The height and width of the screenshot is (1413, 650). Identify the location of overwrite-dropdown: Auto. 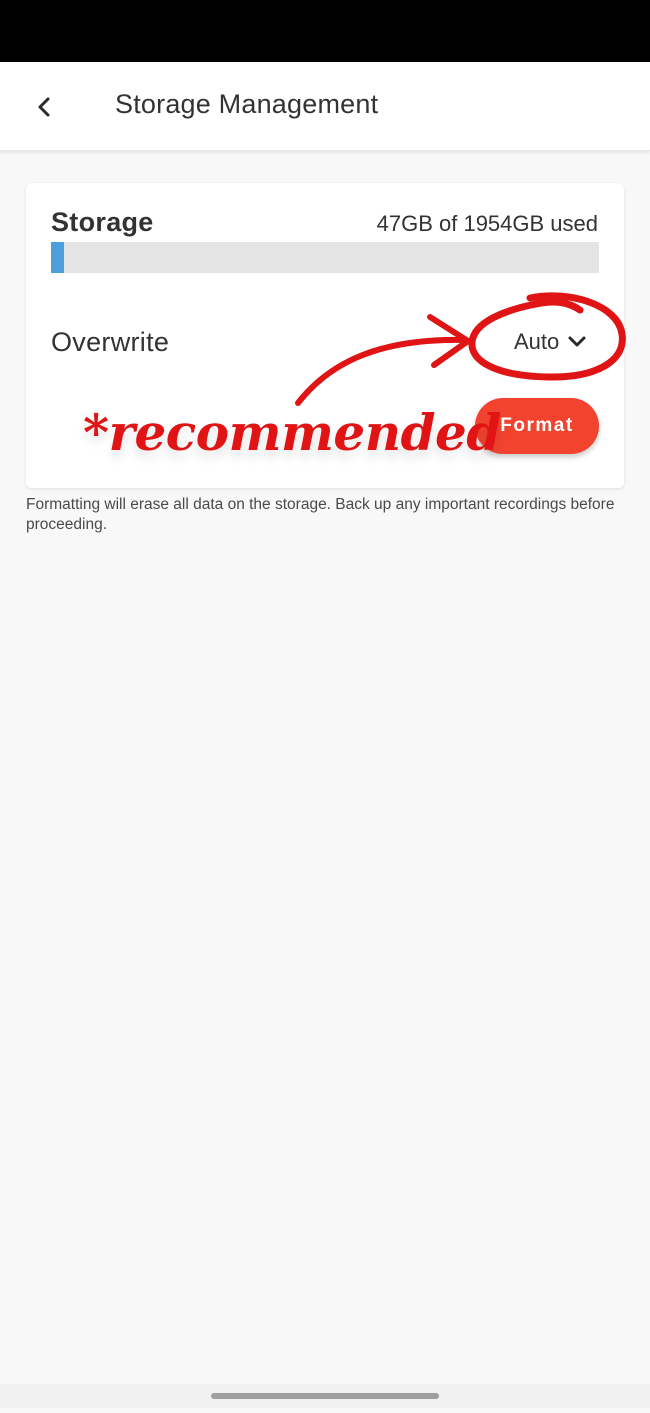
(550, 342).